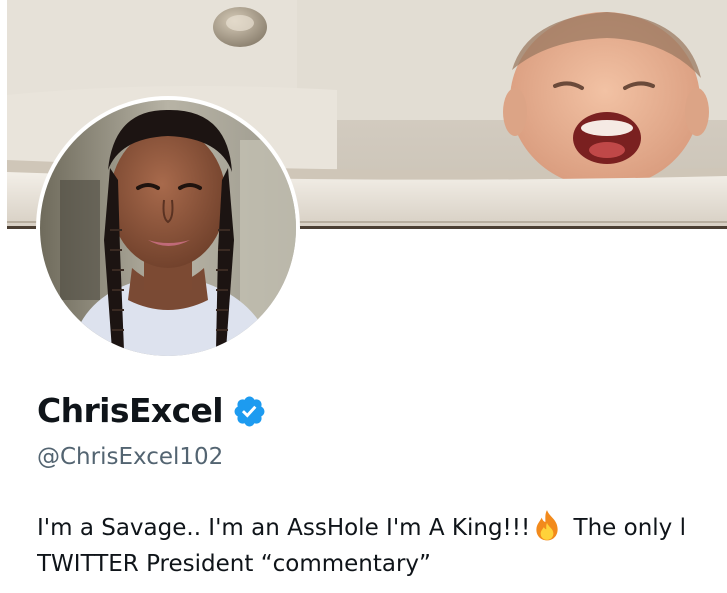 The height and width of the screenshot is (593, 727). Describe the element at coordinates (130, 410) in the screenshot. I see `display-name: ChrisExcel` at that location.